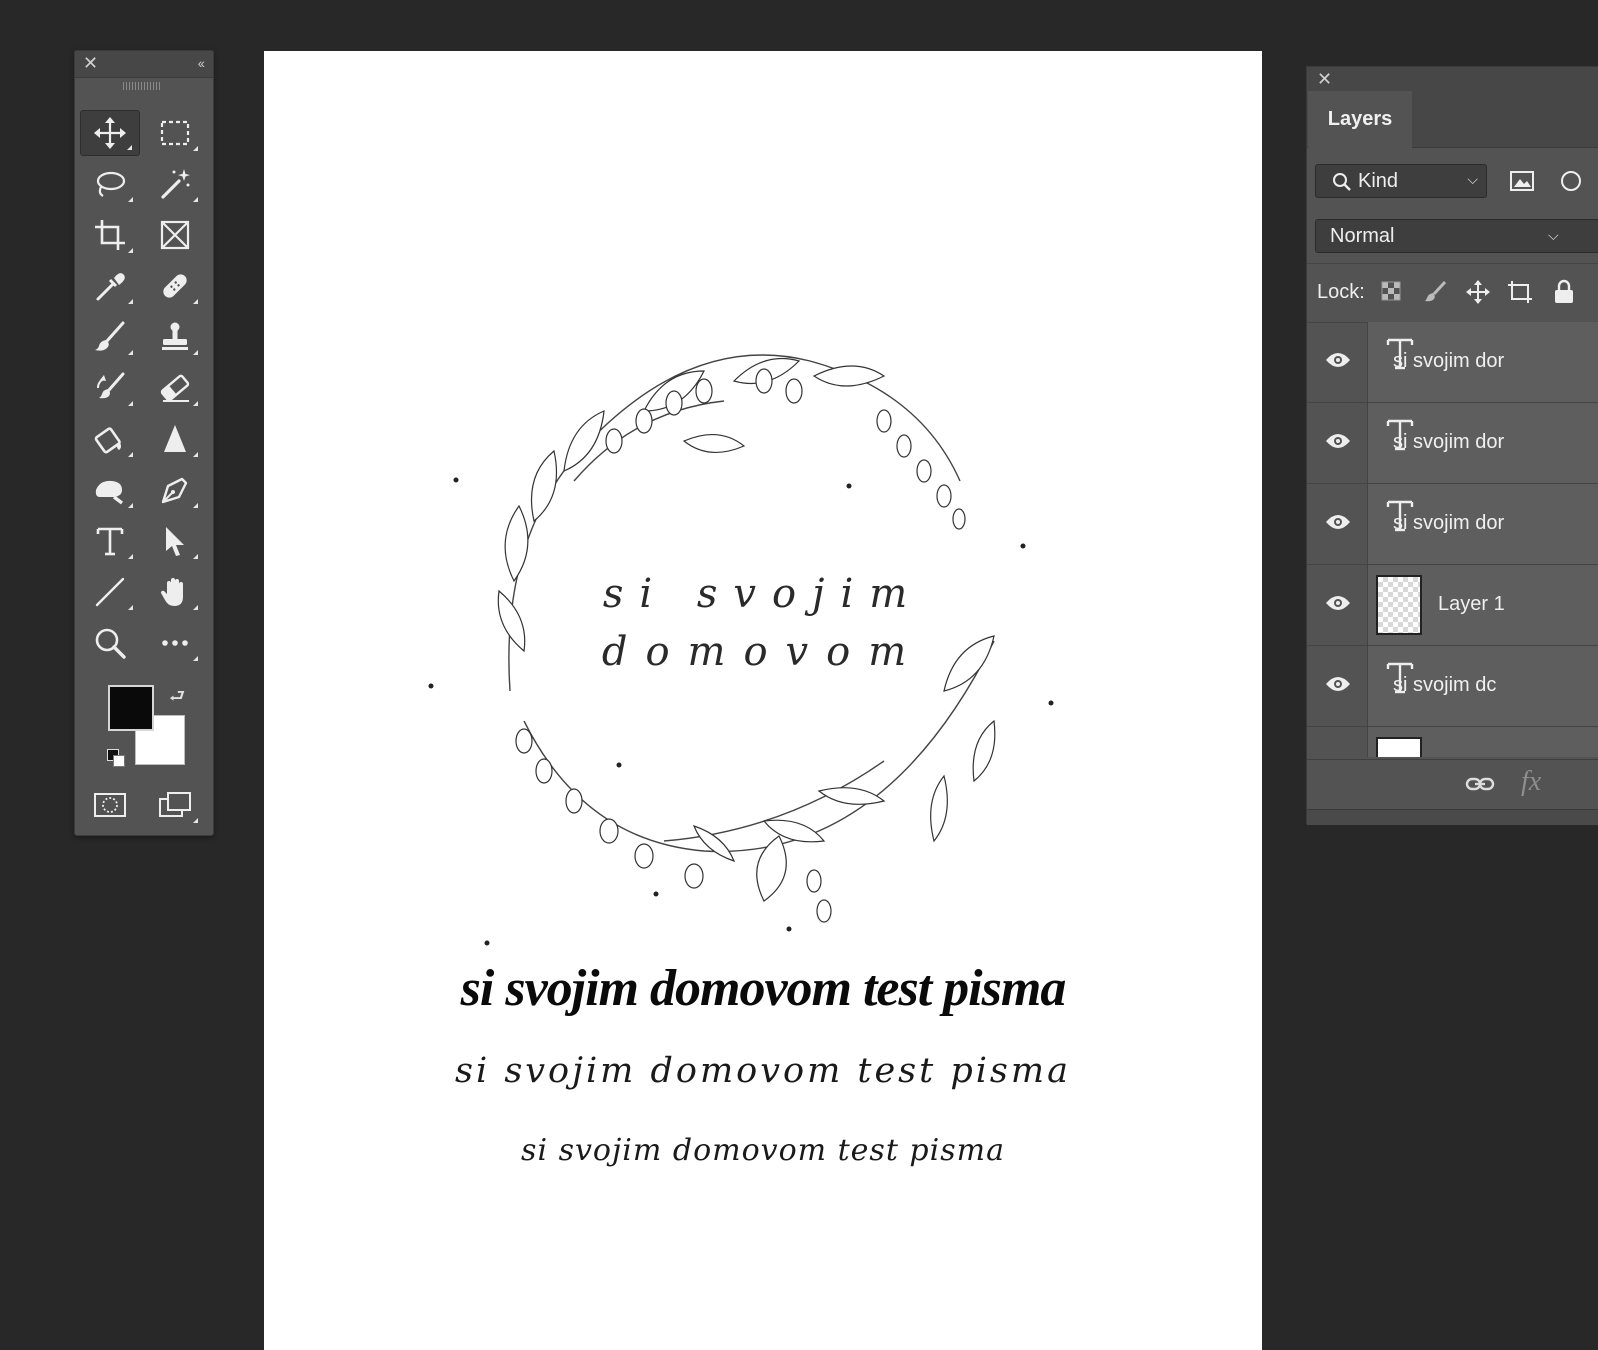 This screenshot has height=1350, width=1598. Describe the element at coordinates (1478, 292) in the screenshot. I see `lock-position-icon` at that location.